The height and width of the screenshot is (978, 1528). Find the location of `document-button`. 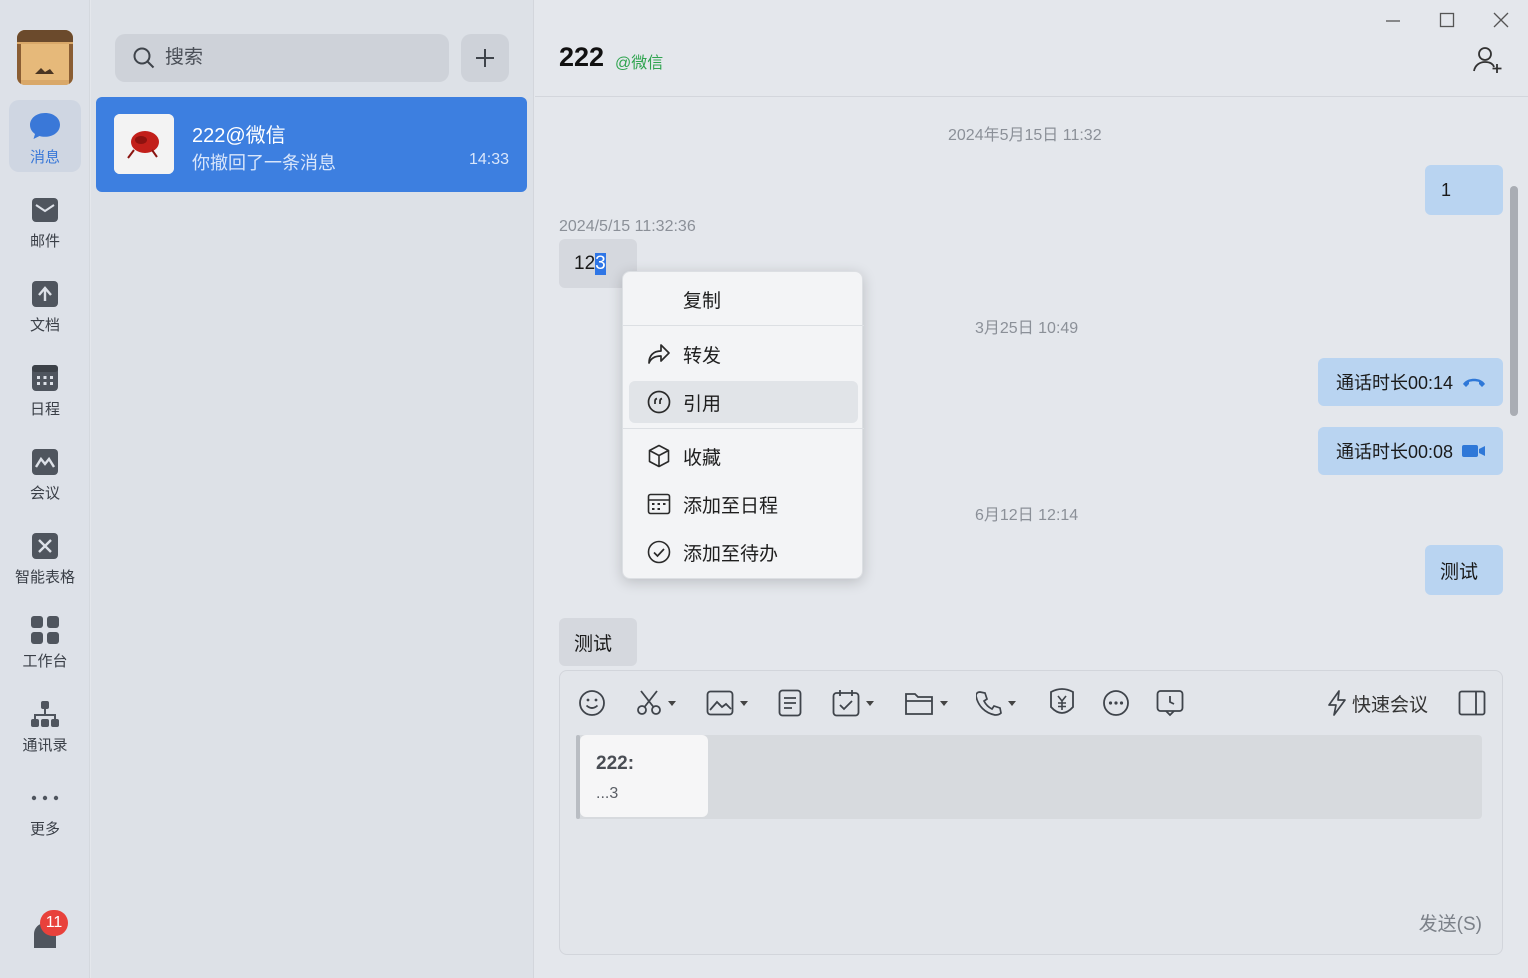

document-button is located at coordinates (790, 703).